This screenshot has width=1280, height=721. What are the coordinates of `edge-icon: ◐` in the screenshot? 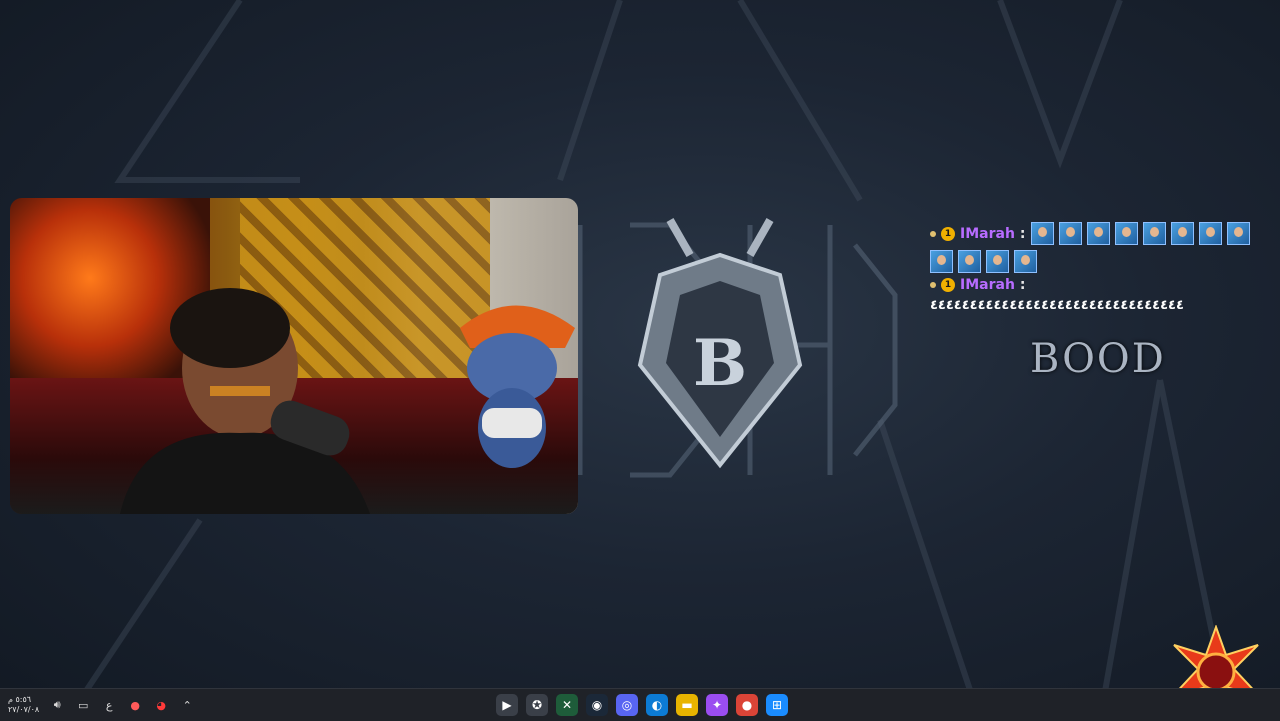 It's located at (657, 705).